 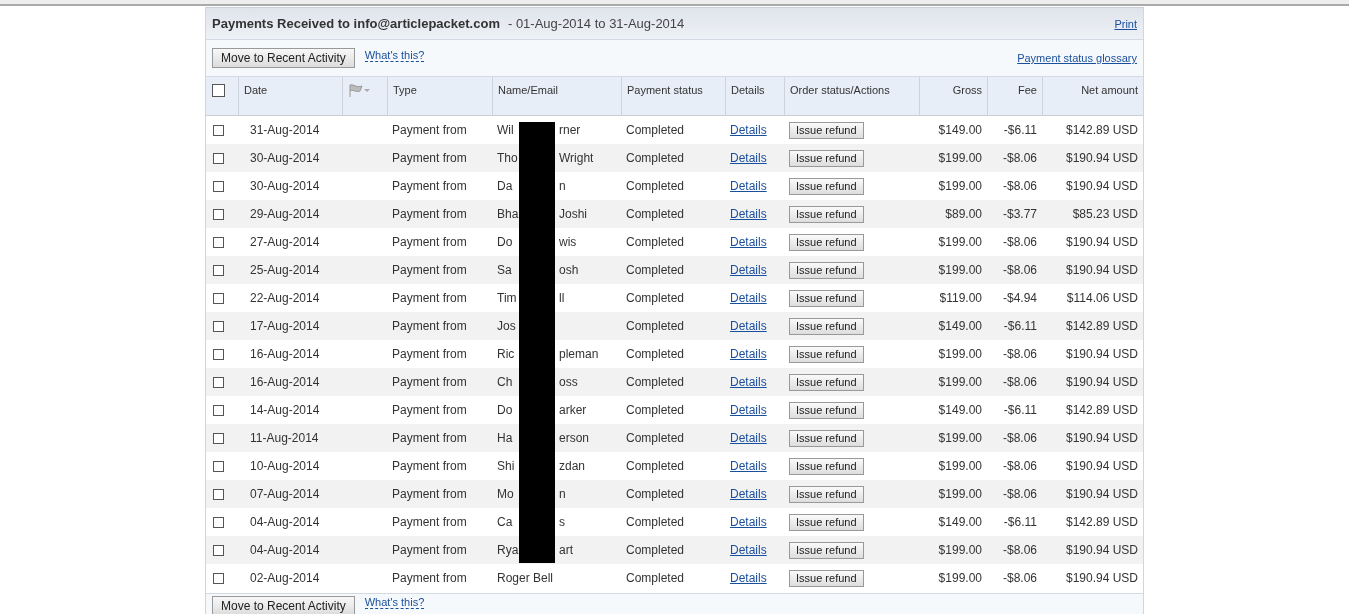 What do you see at coordinates (1109, 90) in the screenshot?
I see `column-header: Net amount` at bounding box center [1109, 90].